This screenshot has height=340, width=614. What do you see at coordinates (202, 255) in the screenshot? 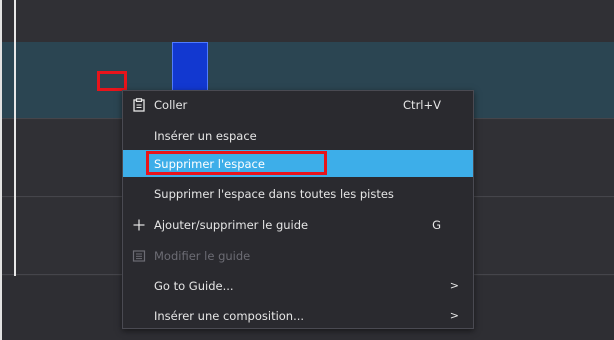
I see `menu-item-label: Modifier le guide` at bounding box center [202, 255].